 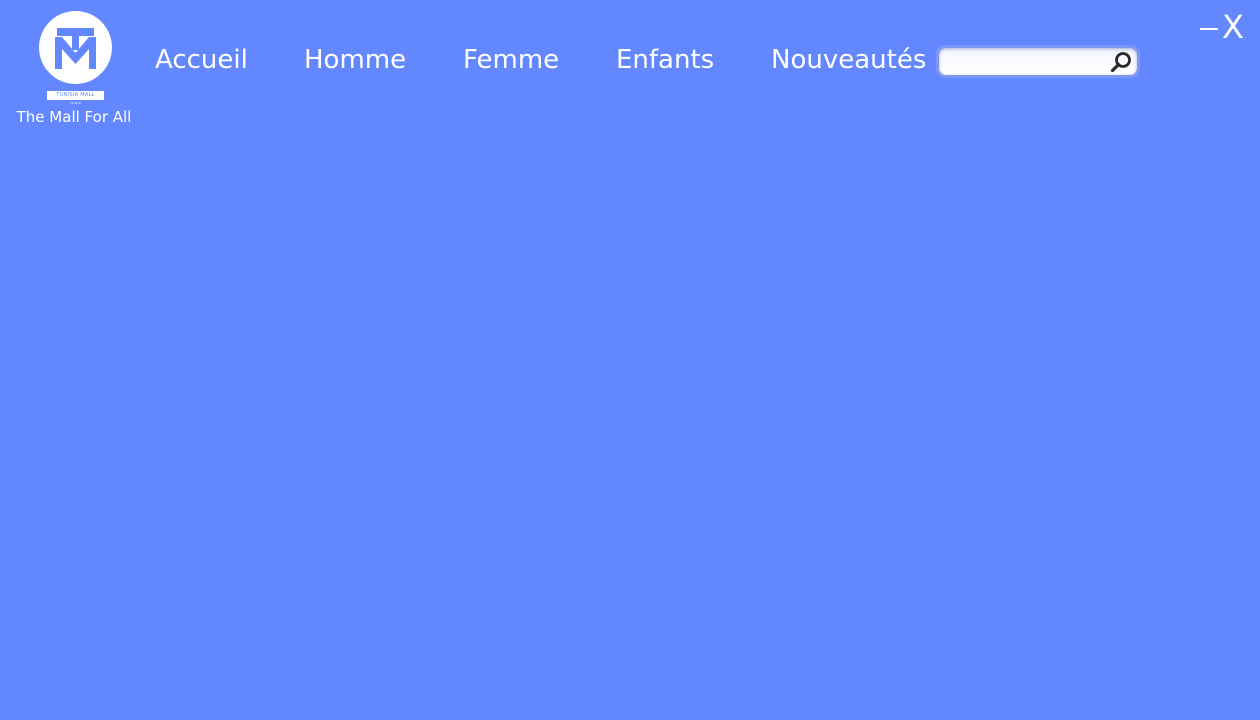 What do you see at coordinates (74, 117) in the screenshot?
I see `brand-tagline: The Mall For All` at bounding box center [74, 117].